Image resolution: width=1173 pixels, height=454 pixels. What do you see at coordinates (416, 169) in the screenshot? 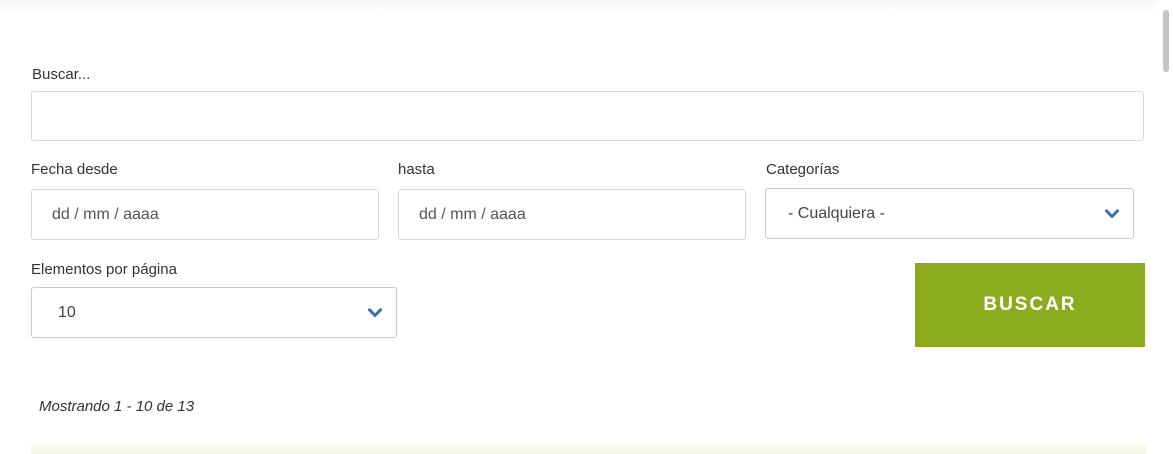
I see `date-to-label: hasta` at bounding box center [416, 169].